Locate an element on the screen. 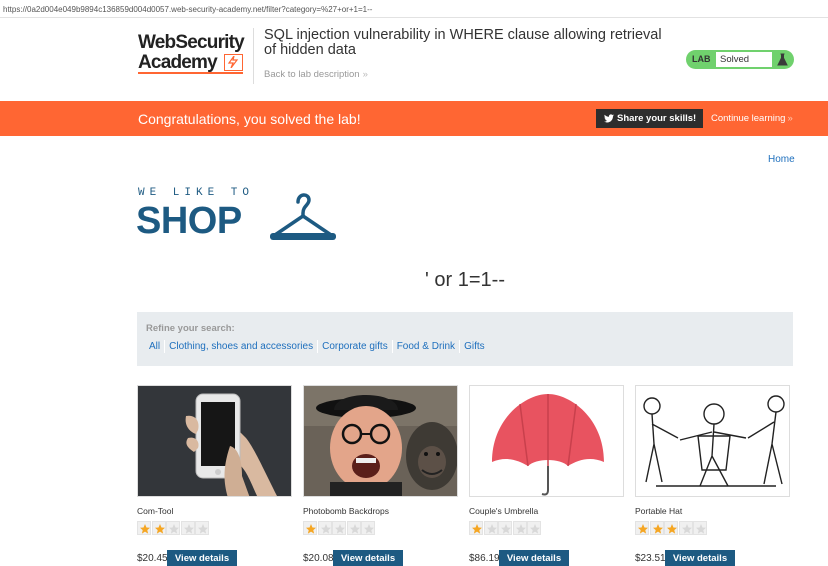 This screenshot has width=828, height=566. page-heading: ' or 1=1-- is located at coordinates (465, 280).